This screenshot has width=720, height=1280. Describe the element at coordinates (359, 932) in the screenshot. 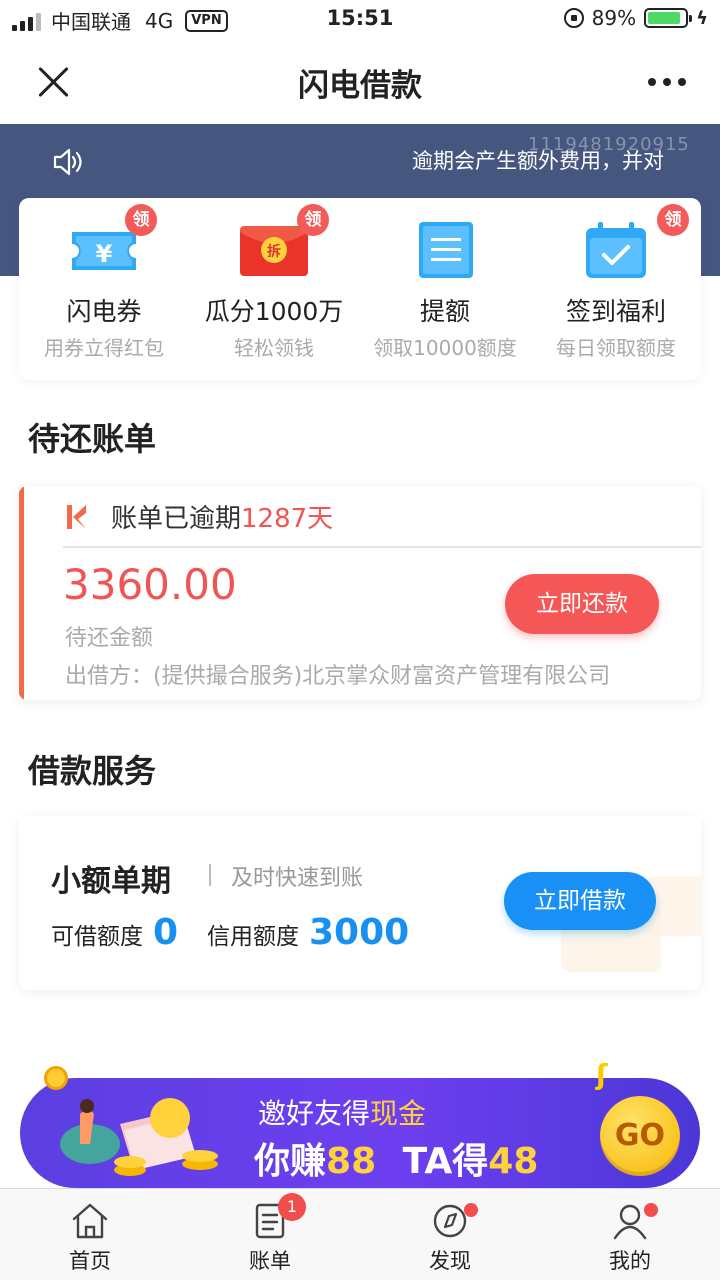

I see `credit-limit-value: 3000` at that location.